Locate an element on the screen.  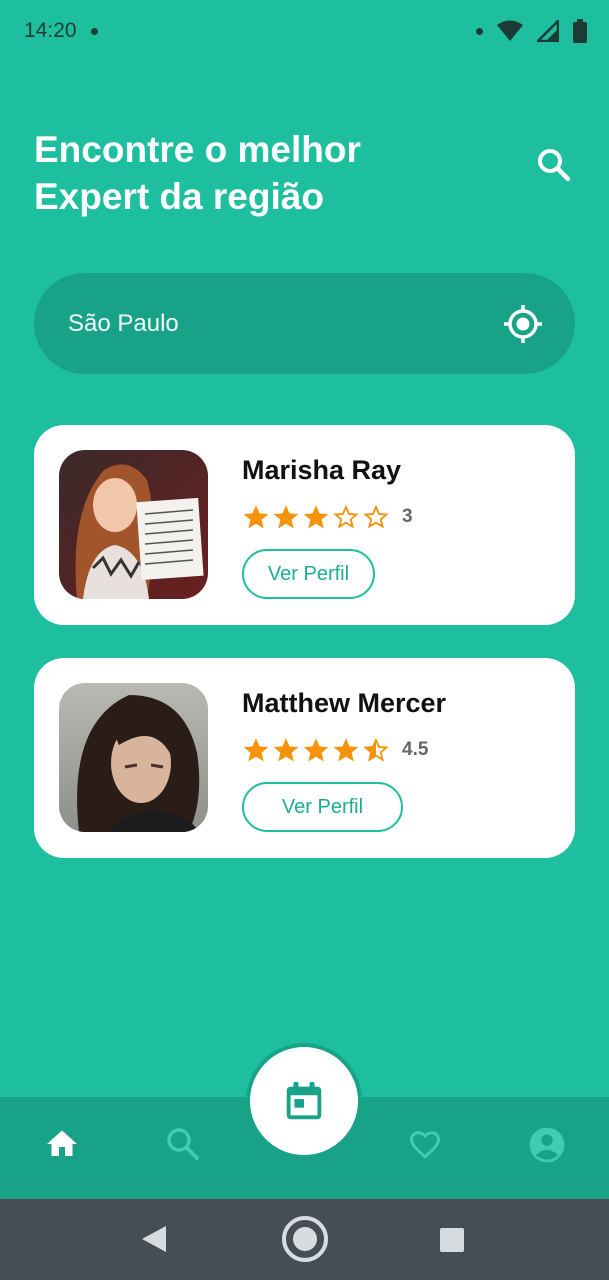
recents-icon is located at coordinates (452, 1240).